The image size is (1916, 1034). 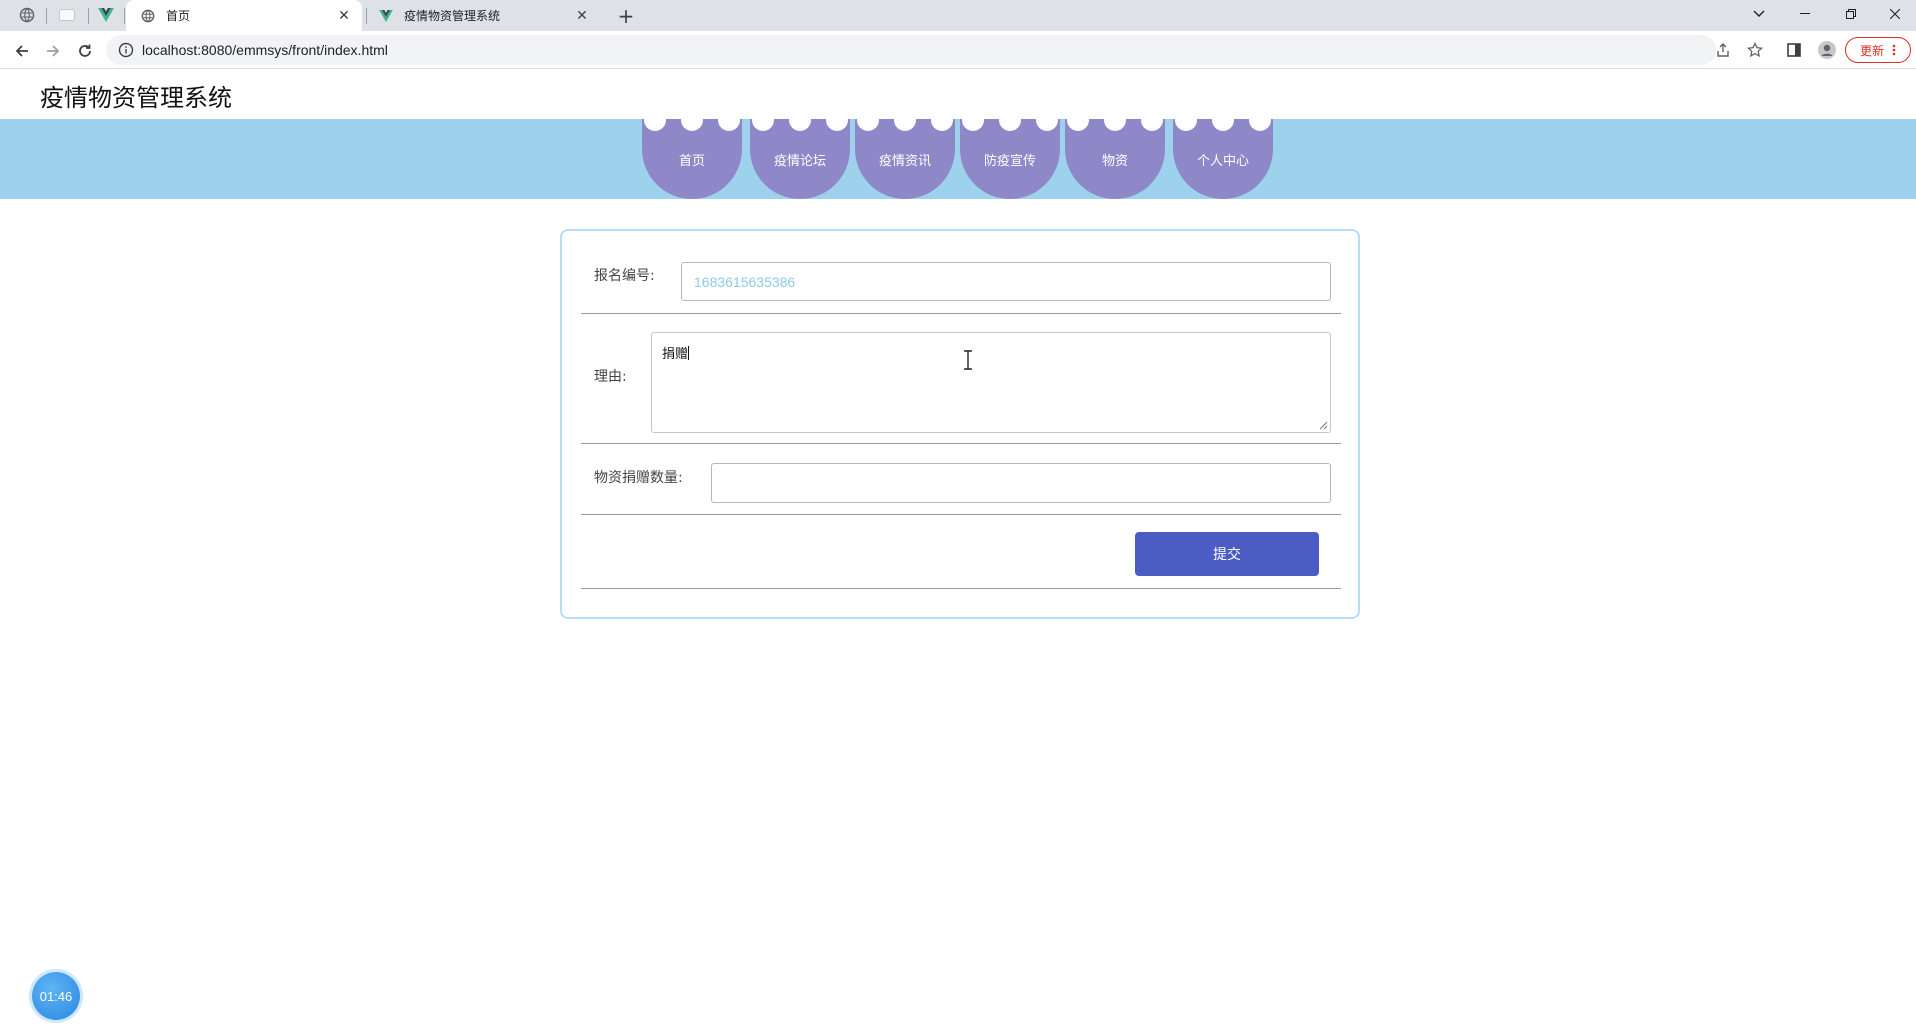 I want to click on nav-label: 物资, so click(x=1114, y=161).